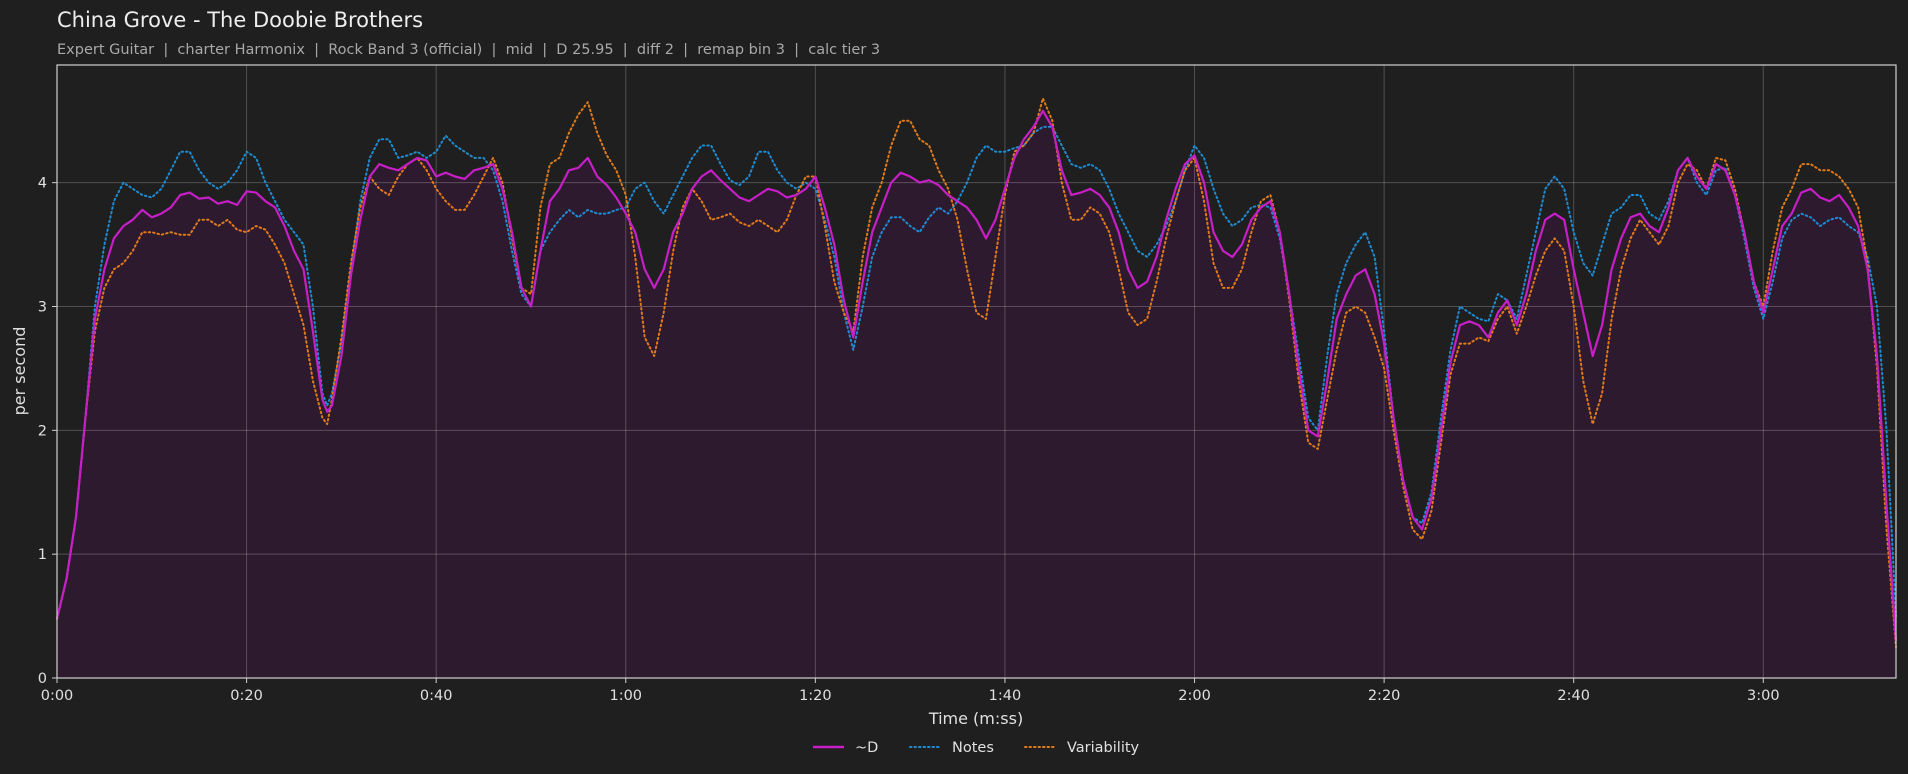  Describe the element at coordinates (1194, 696) in the screenshot. I see `x-tick-label: 2:00` at that location.